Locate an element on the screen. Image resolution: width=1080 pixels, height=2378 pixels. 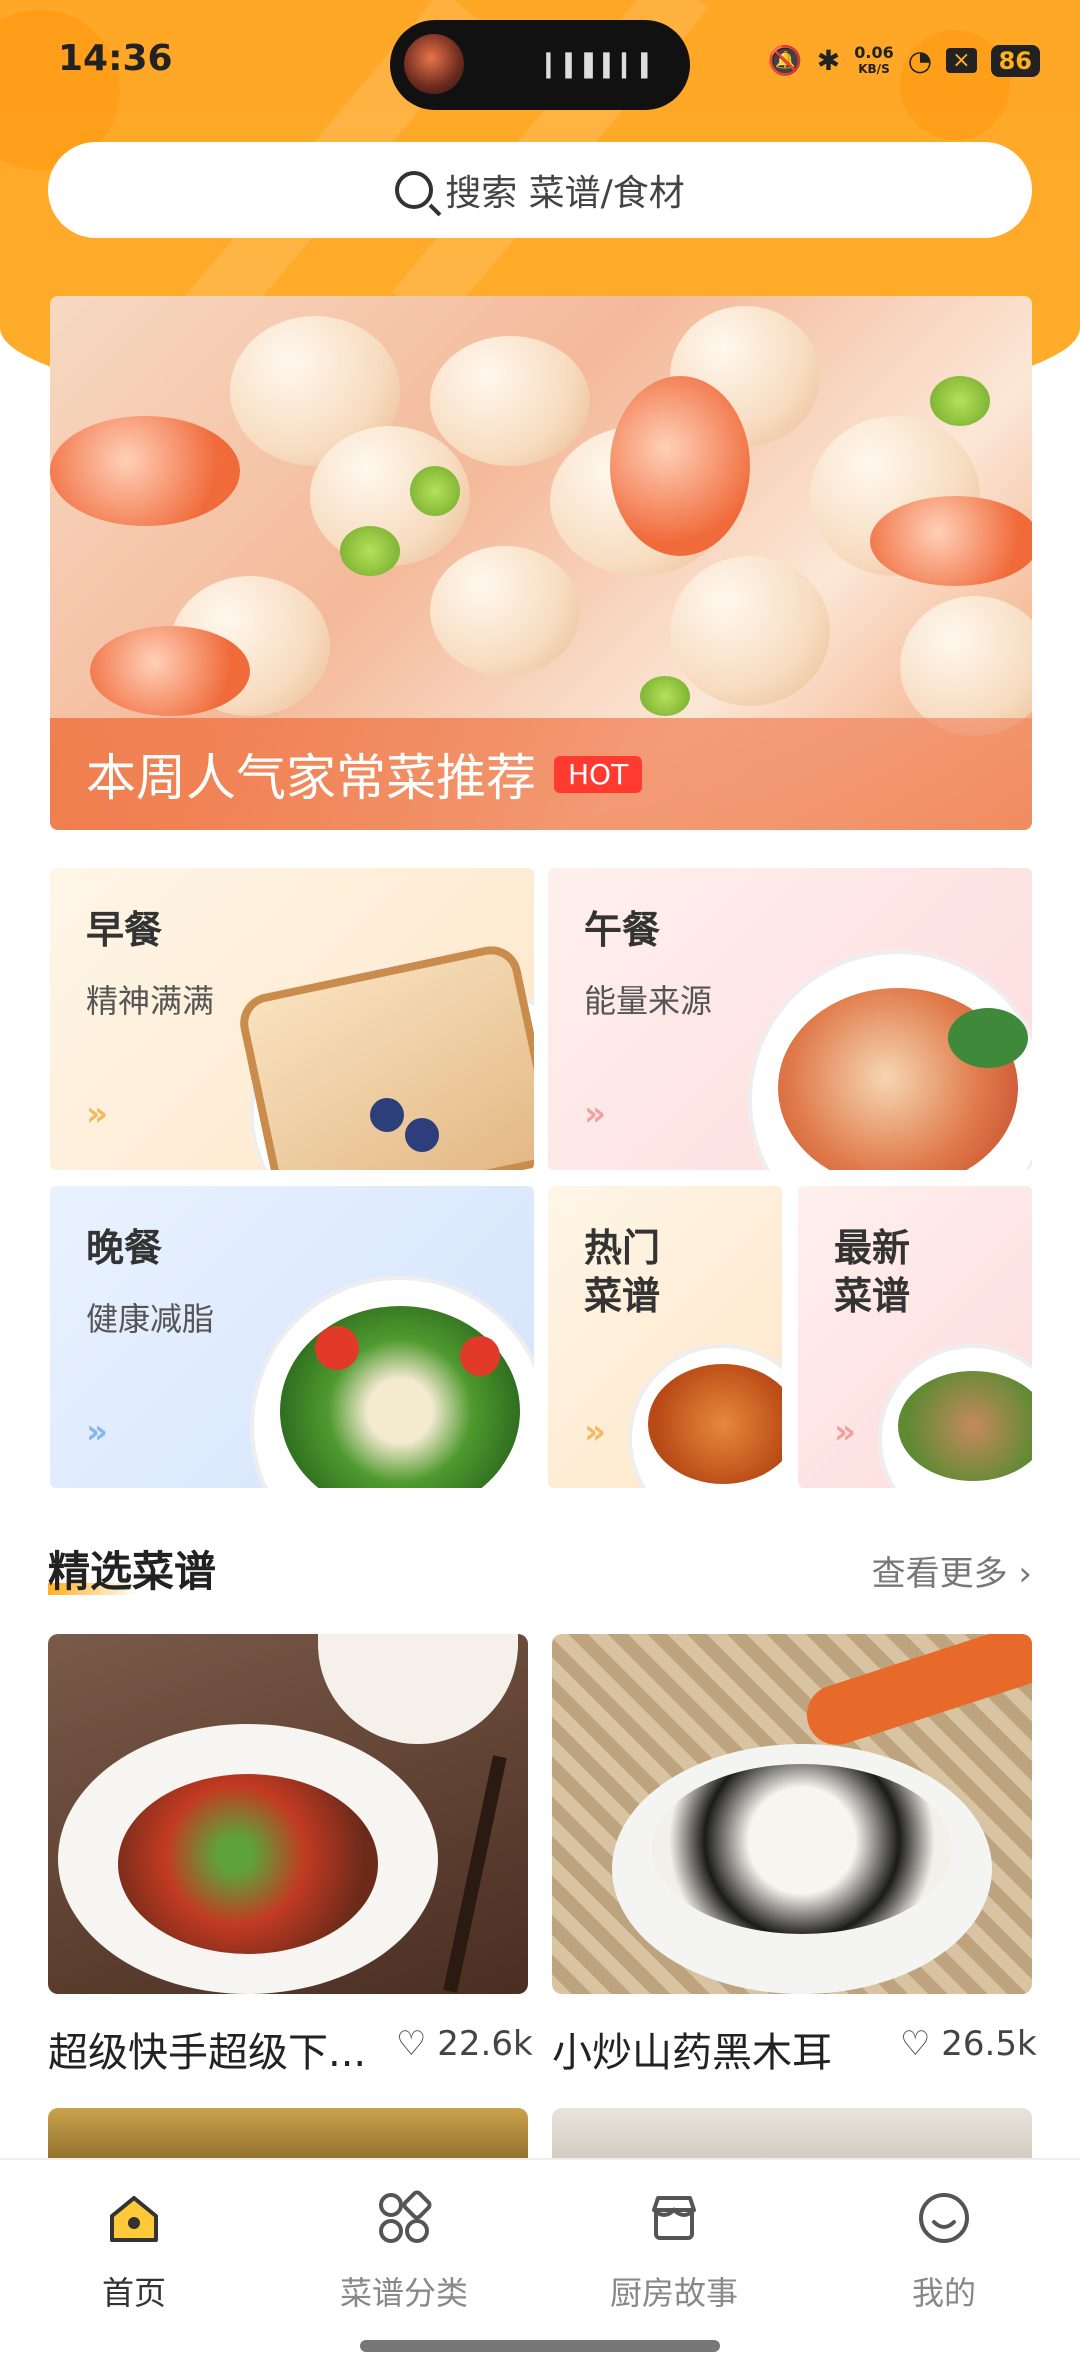
category-subtitle: 能量来源 is located at coordinates (648, 1001).